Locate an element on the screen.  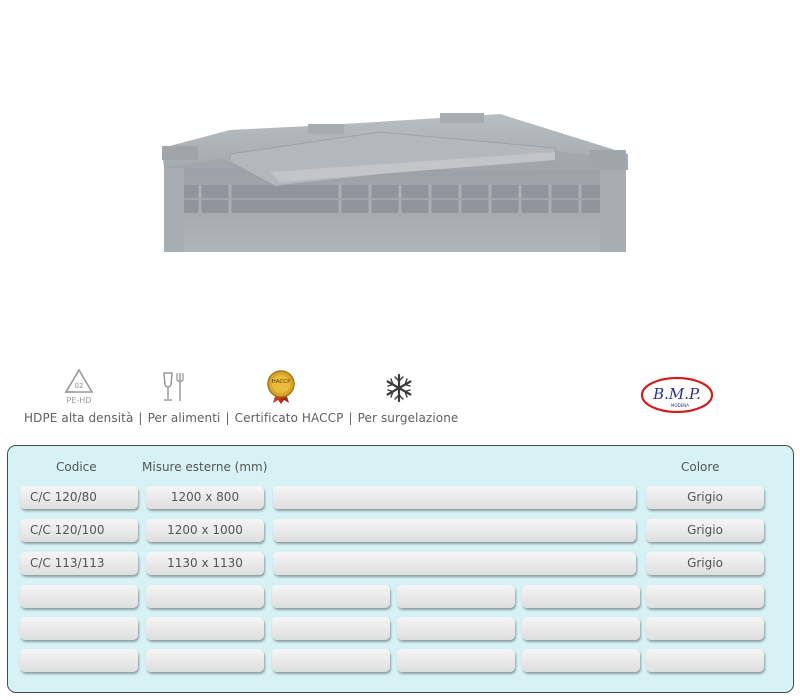
haccp-seal-icon: HACCP is located at coordinates (281, 387).